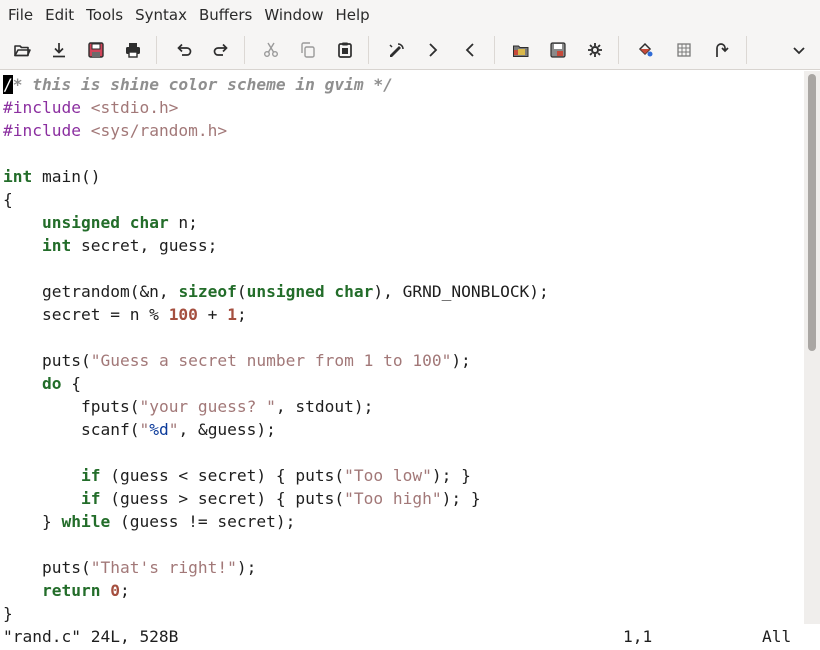  Describe the element at coordinates (225, 15) in the screenshot. I see `menu-buffers: Buffers` at that location.